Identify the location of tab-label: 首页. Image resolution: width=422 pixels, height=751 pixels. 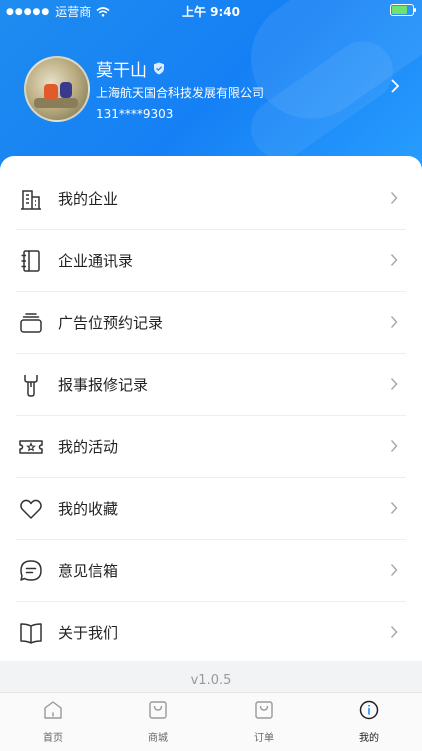
(53, 738).